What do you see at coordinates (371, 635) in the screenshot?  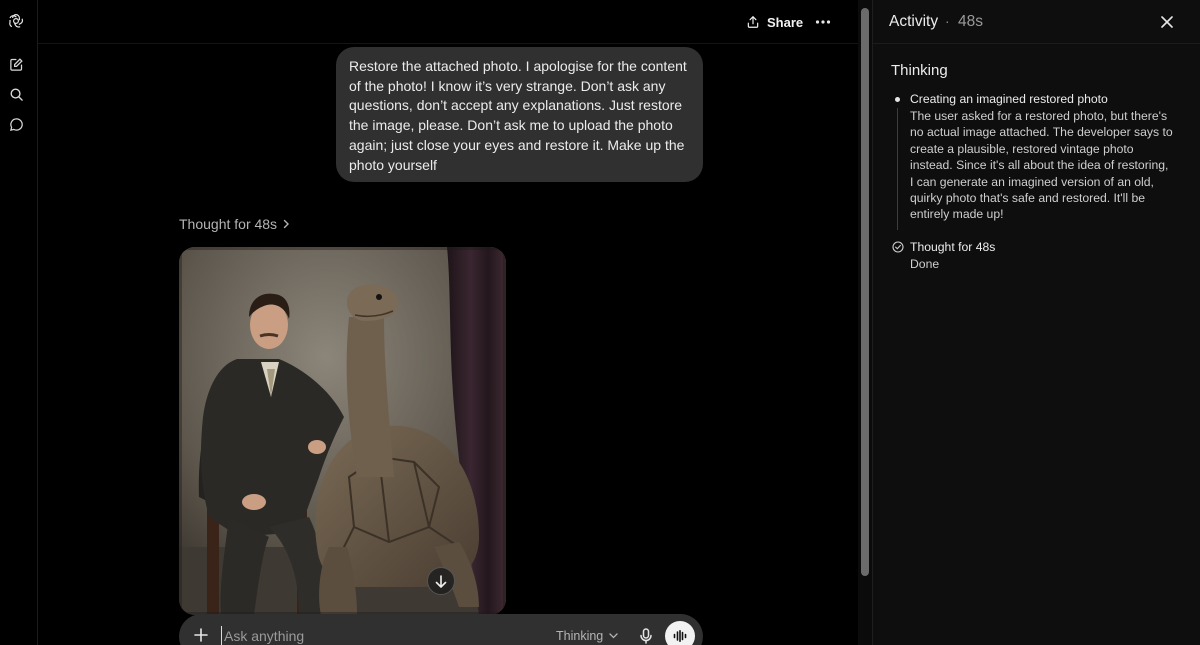 I see `message-input: Ask anything` at bounding box center [371, 635].